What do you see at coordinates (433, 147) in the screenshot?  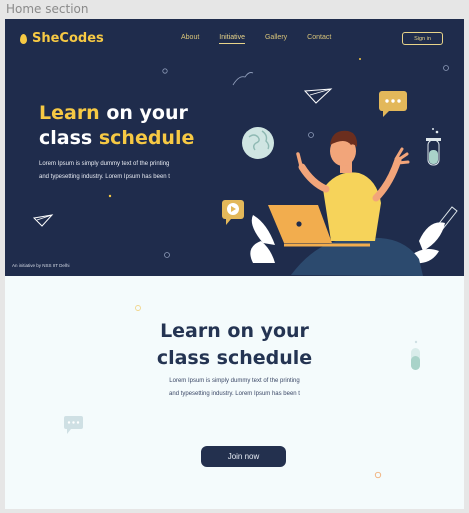 I see `test-tube-icon` at bounding box center [433, 147].